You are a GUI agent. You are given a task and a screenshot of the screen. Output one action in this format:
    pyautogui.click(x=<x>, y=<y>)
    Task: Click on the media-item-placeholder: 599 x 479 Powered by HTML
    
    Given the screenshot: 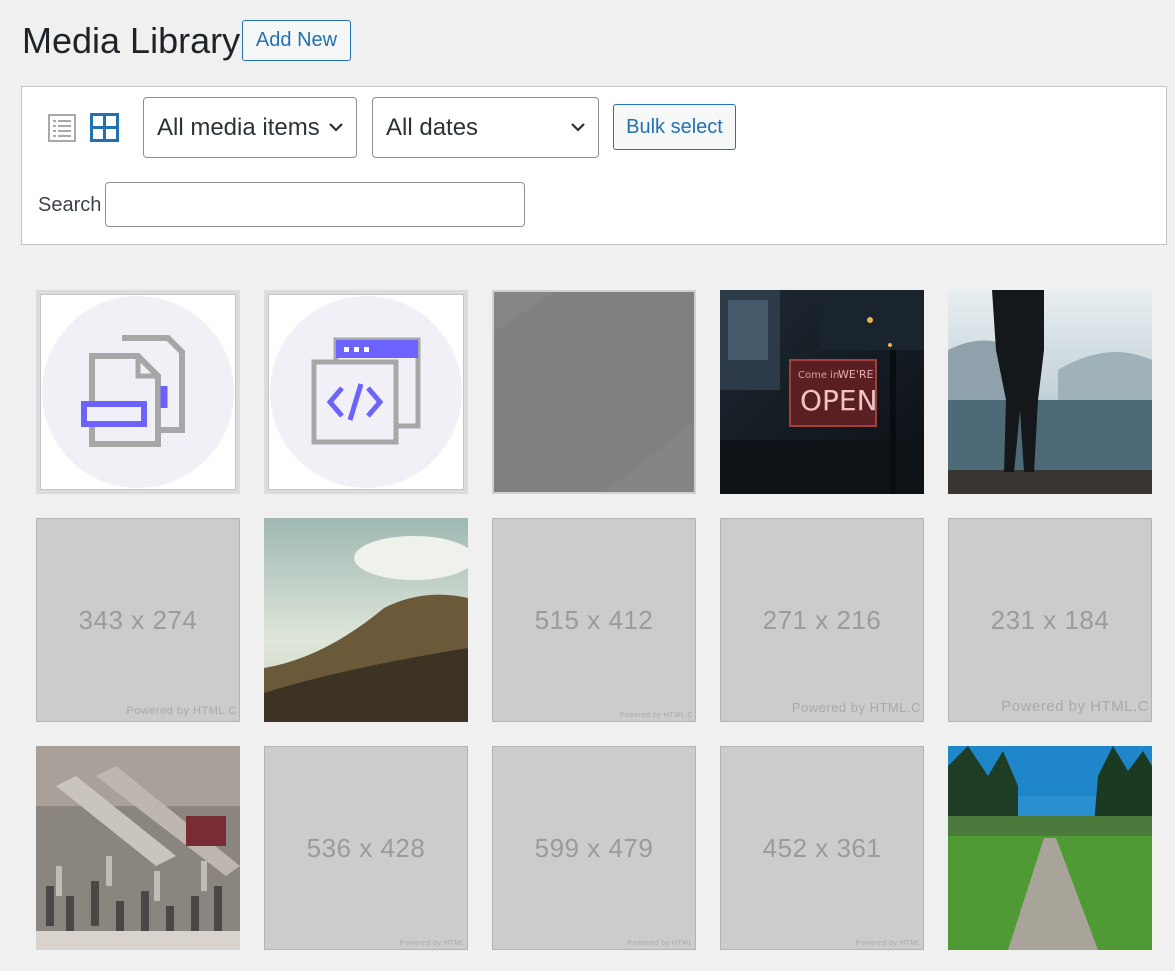 What is the action you would take?
    pyautogui.click(x=594, y=848)
    